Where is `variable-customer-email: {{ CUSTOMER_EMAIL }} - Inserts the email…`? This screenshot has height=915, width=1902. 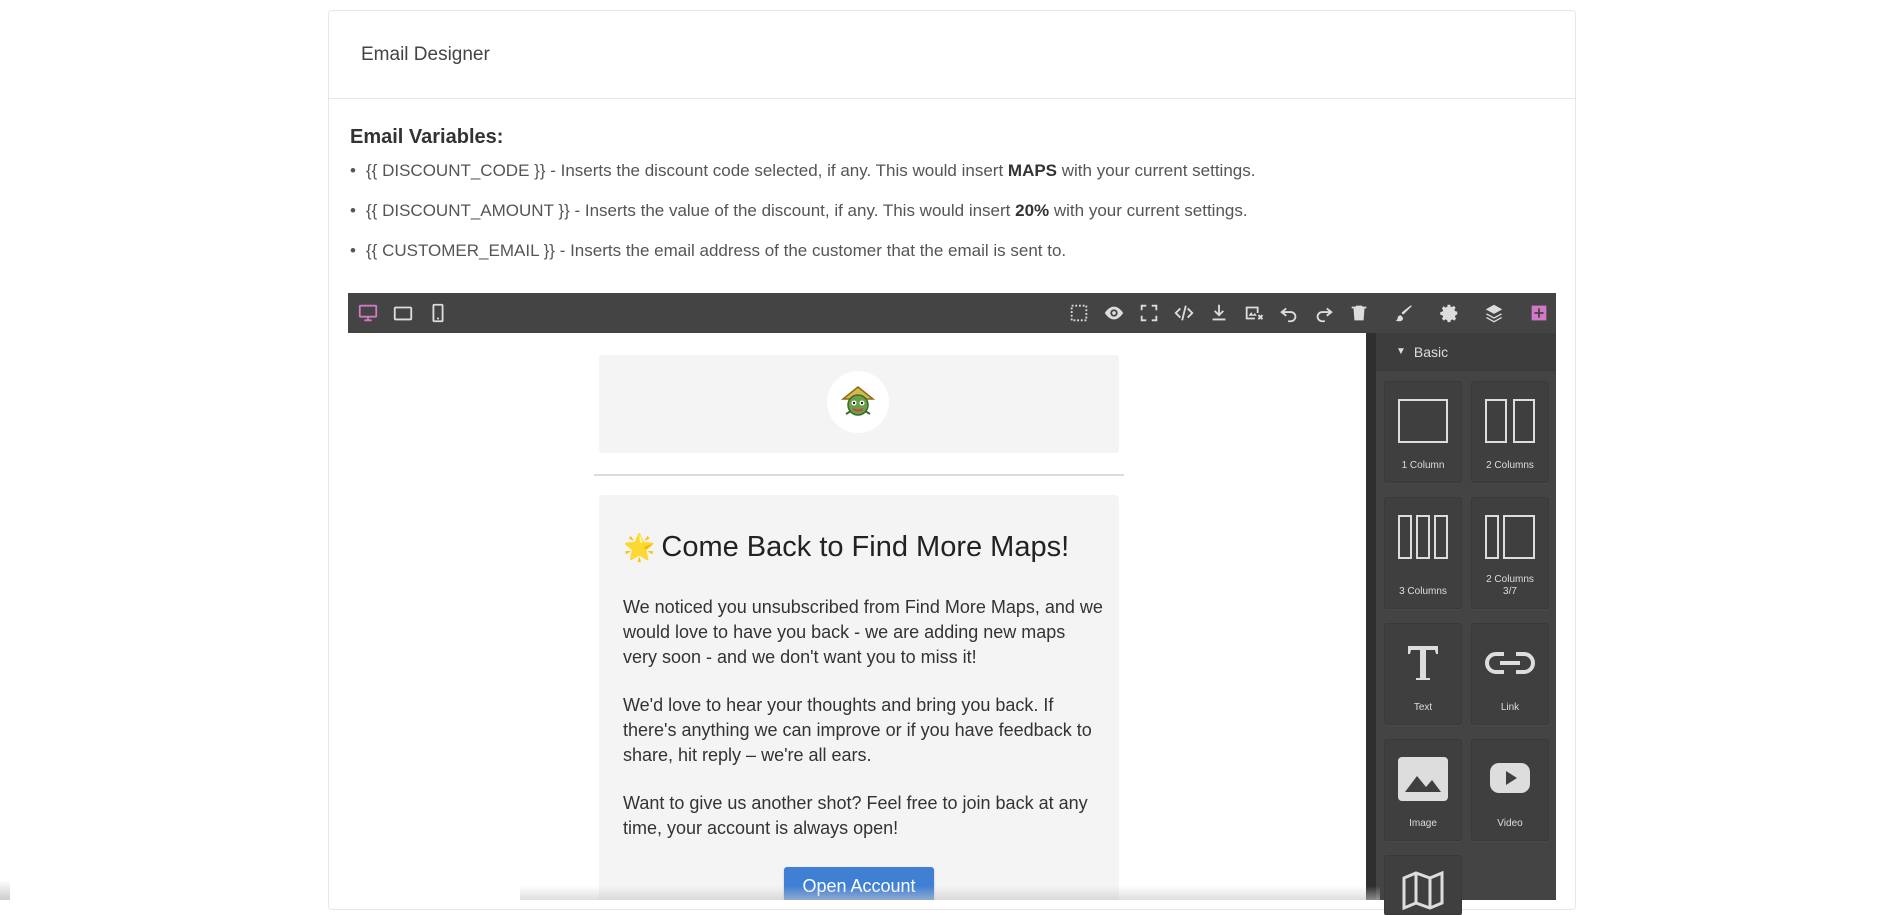
variable-customer-email: {{ CUSTOMER_EMAIL }} - Inserts the email… is located at coordinates (802, 259).